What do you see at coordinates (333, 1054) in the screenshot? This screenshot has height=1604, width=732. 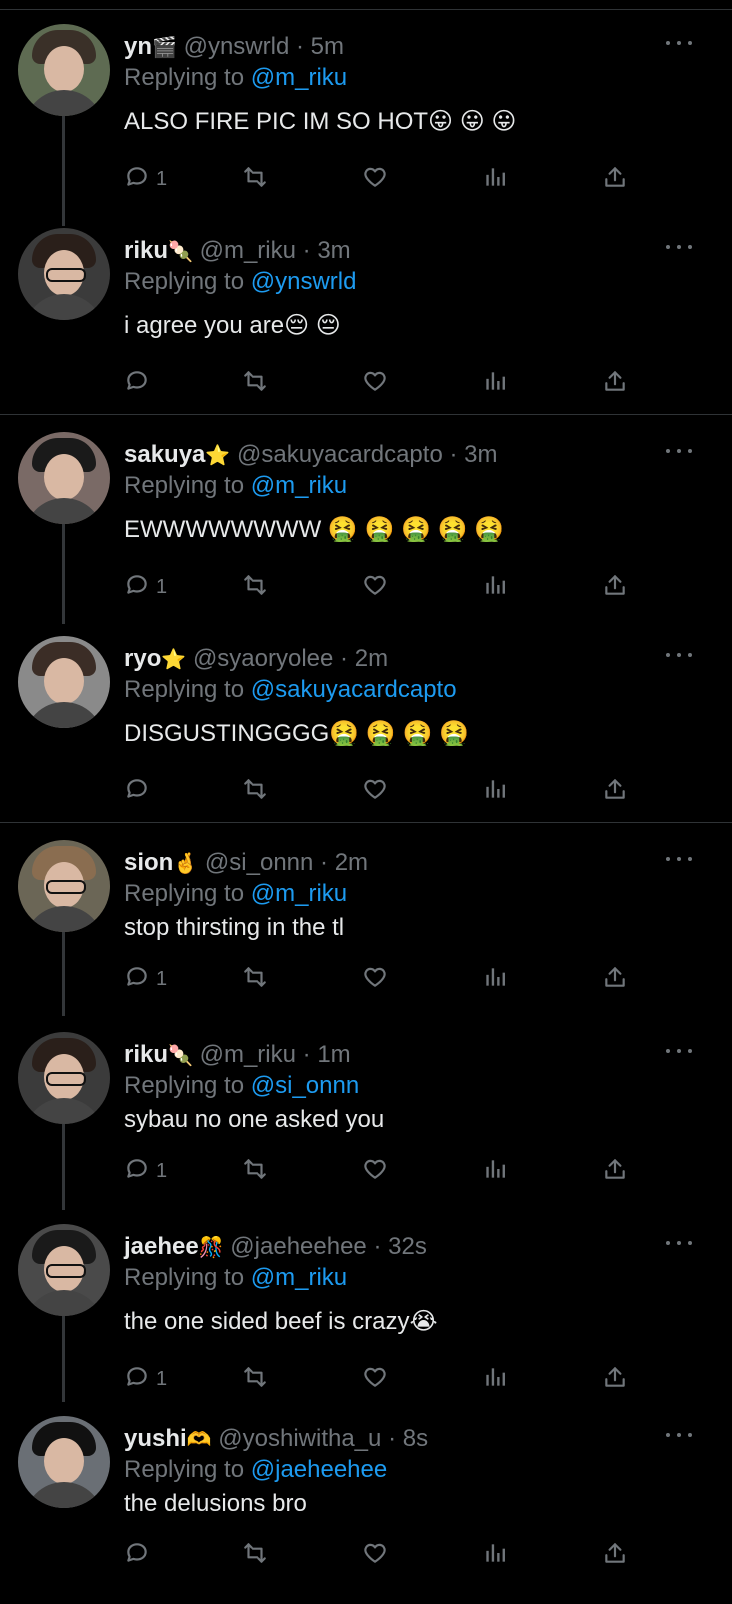 I see `timestamp: 1m` at bounding box center [333, 1054].